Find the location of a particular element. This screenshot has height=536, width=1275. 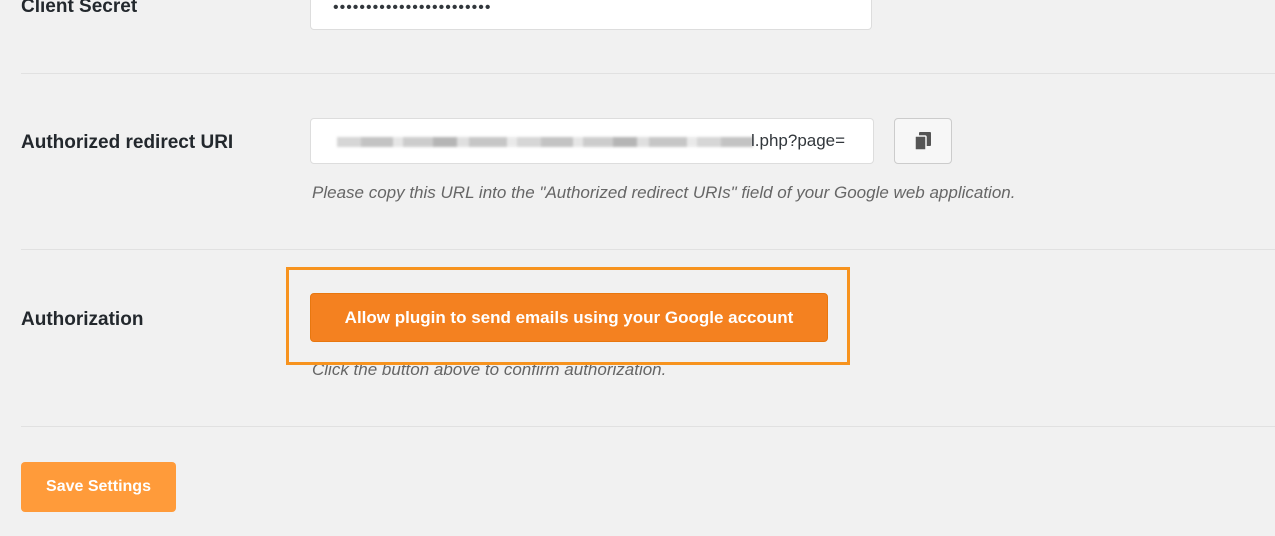

redirect-uri-blurred-text is located at coordinates (545, 142).